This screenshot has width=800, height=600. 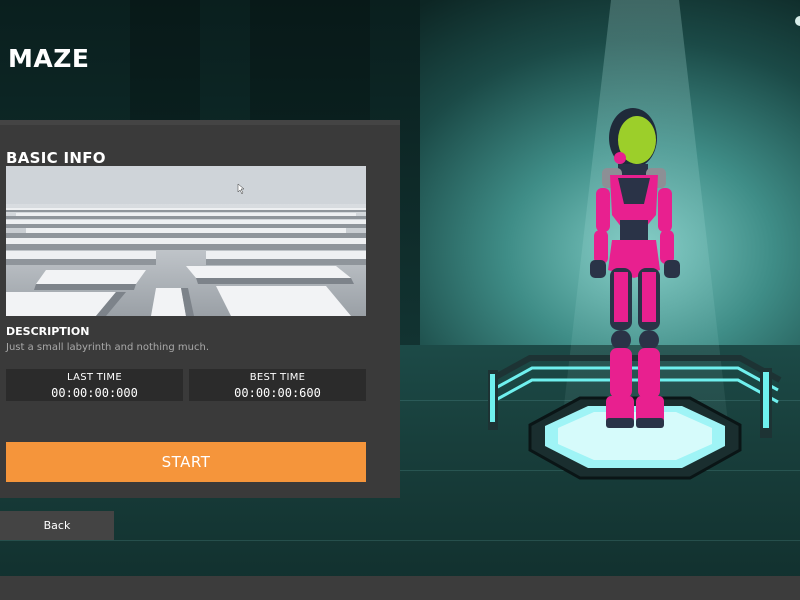 I want to click on last-time-label: LAST TIME, so click(x=94, y=377).